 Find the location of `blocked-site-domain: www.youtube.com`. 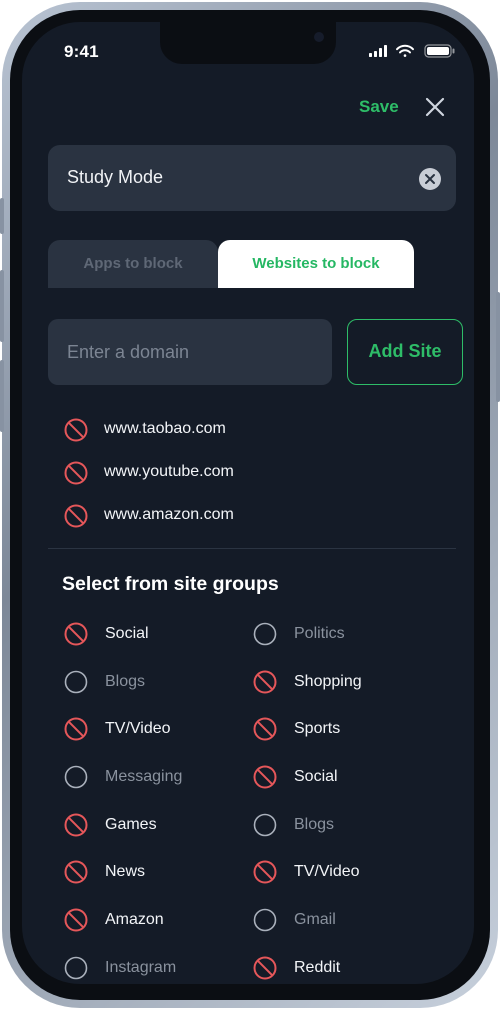

blocked-site-domain: www.youtube.com is located at coordinates (169, 471).